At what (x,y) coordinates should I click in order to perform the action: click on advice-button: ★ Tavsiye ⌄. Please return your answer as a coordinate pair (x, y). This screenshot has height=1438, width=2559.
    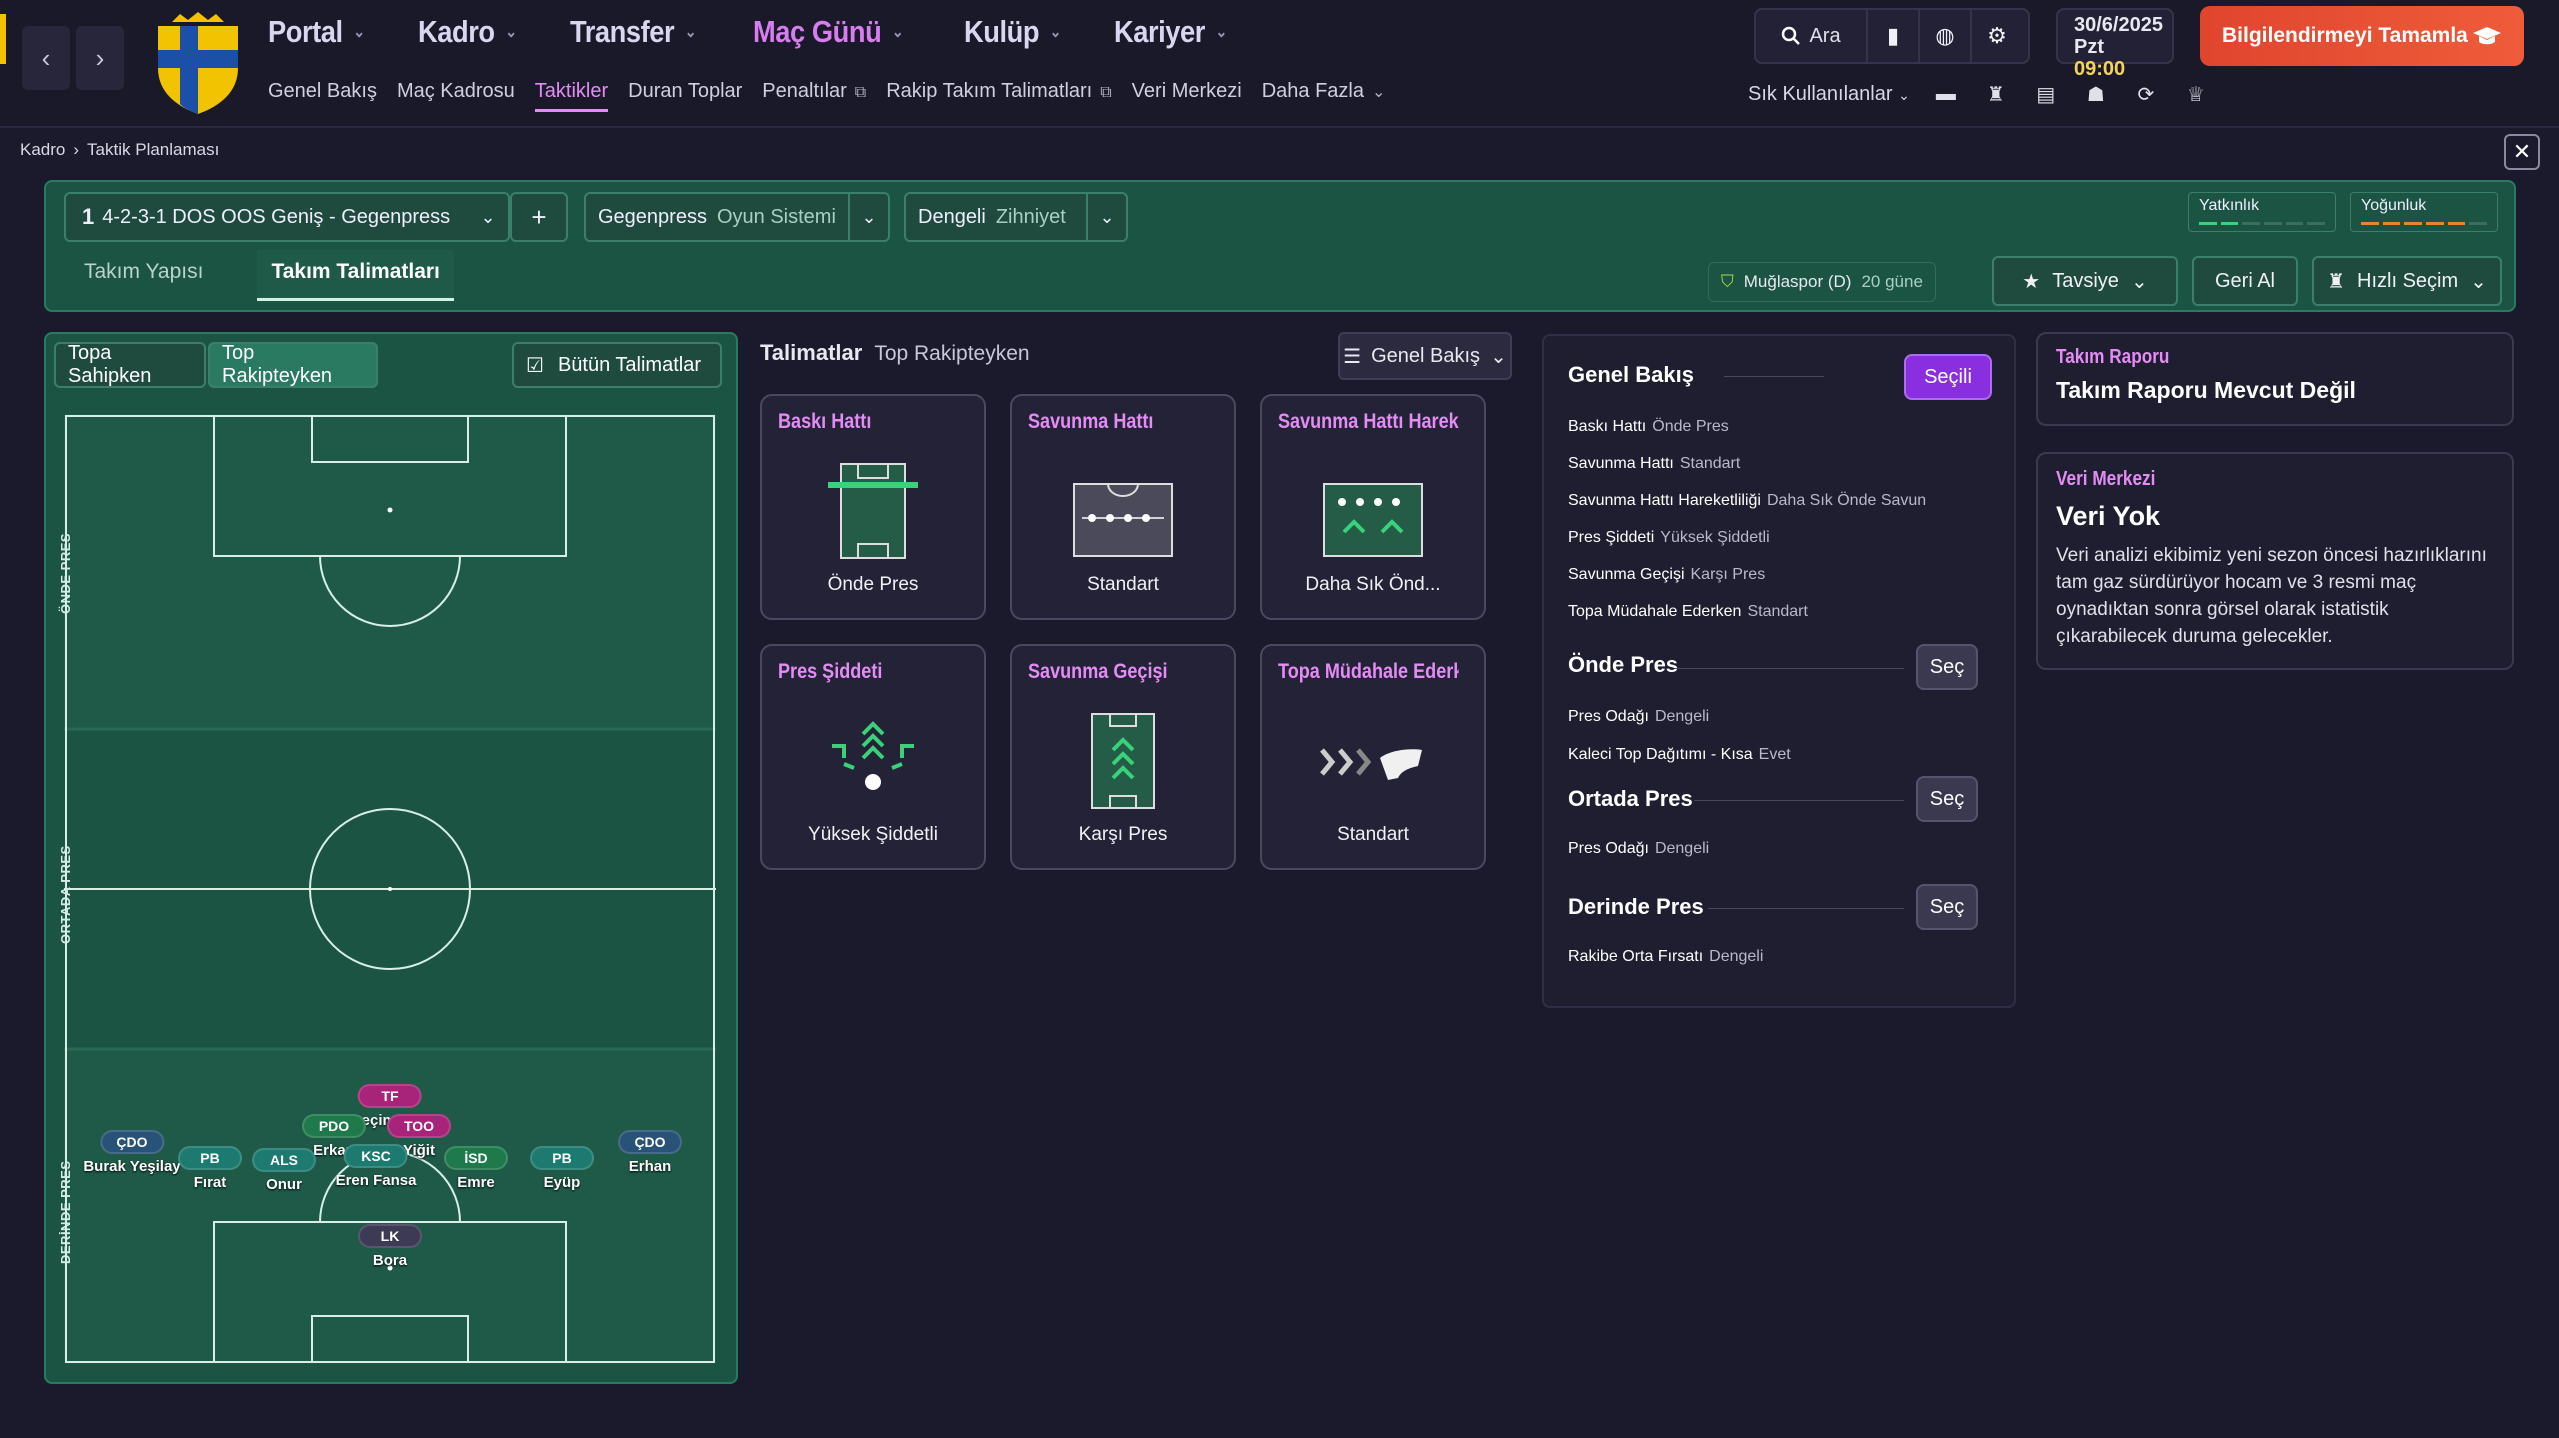
    Looking at the image, I should click on (2085, 281).